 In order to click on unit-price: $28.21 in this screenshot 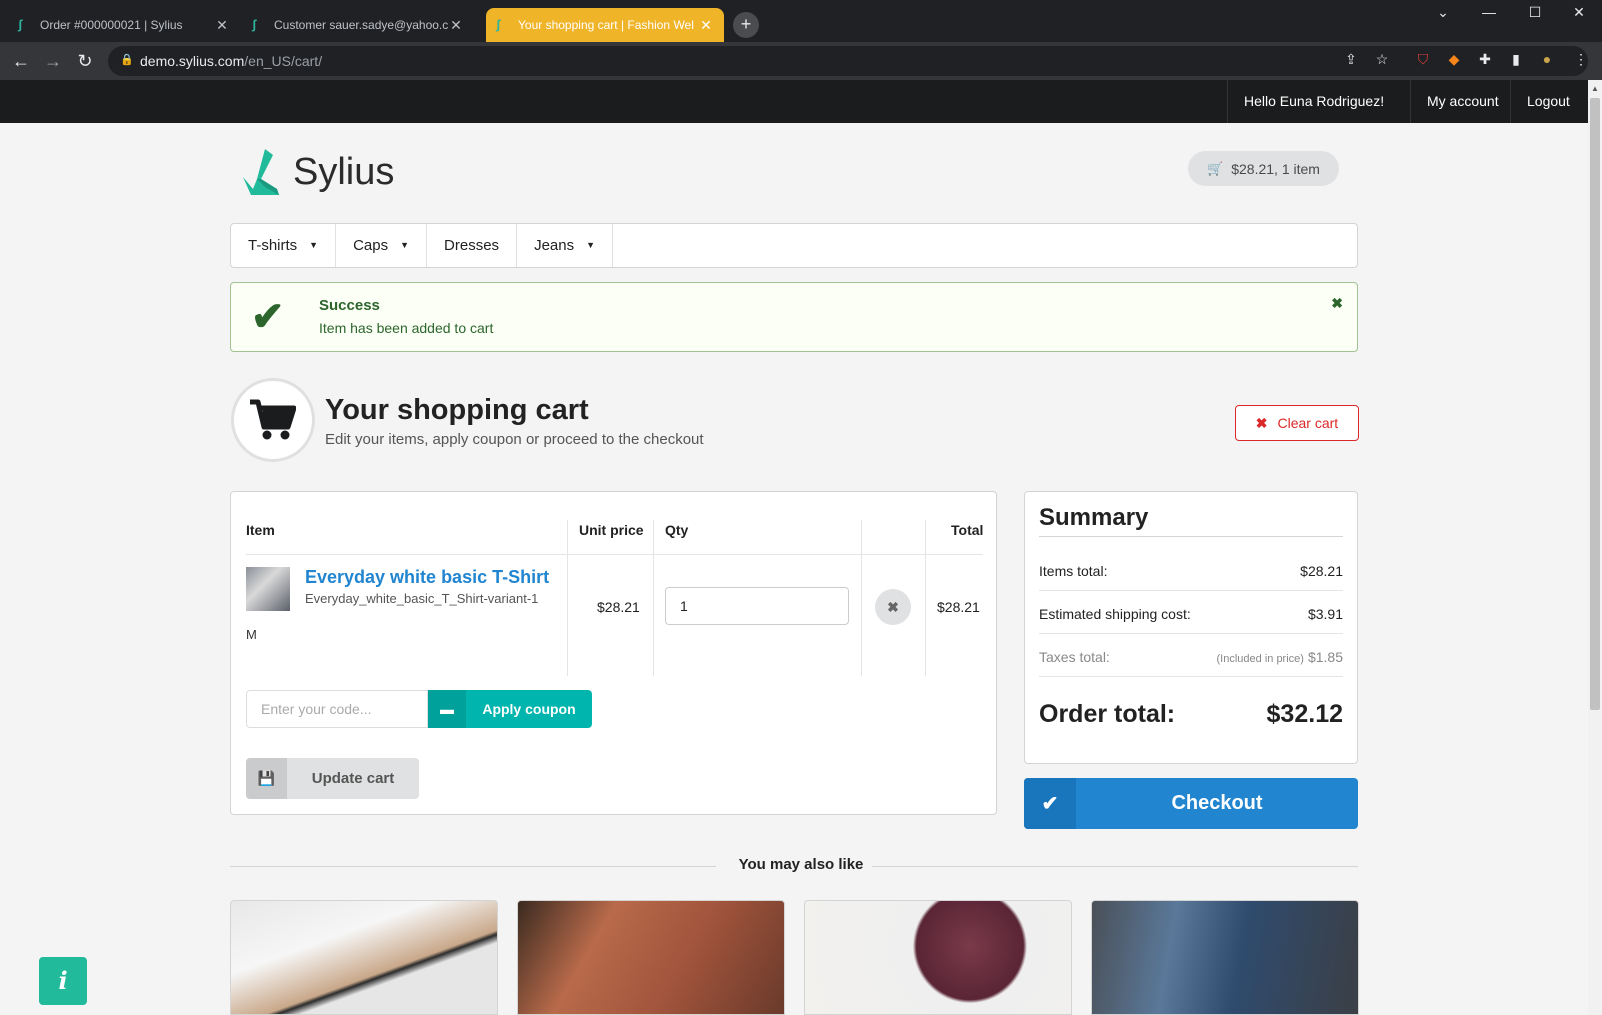, I will do `click(618, 607)`.